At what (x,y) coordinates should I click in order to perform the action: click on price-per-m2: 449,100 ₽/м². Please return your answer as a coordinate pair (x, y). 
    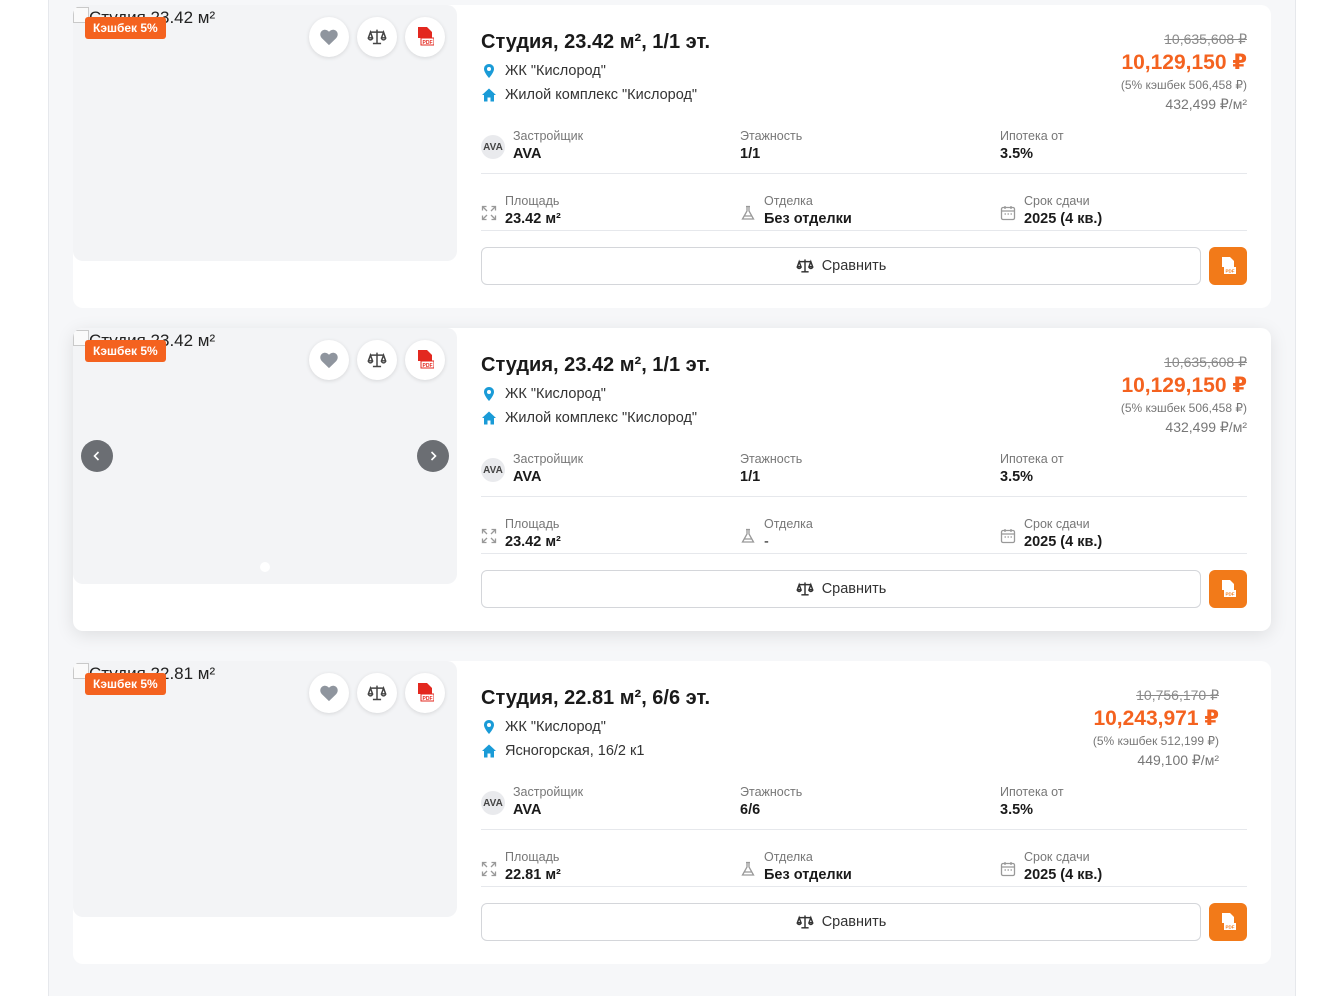
    Looking at the image, I should click on (1178, 760).